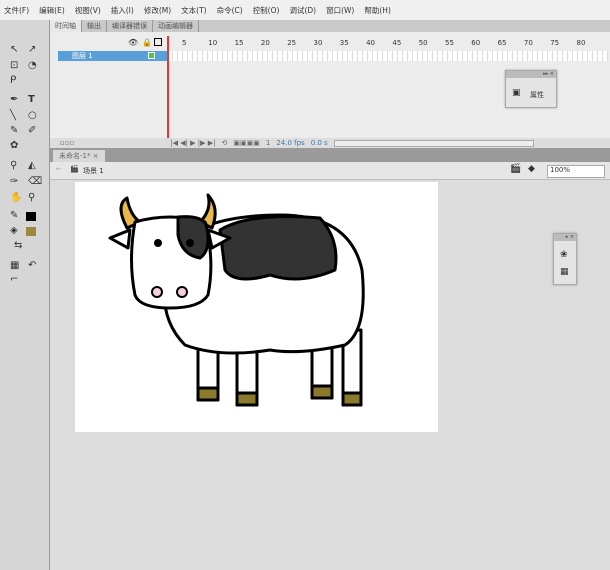 This screenshot has height=570, width=610. What do you see at coordinates (581, 43) in the screenshot?
I see `ruler-tick: 80` at bounding box center [581, 43].